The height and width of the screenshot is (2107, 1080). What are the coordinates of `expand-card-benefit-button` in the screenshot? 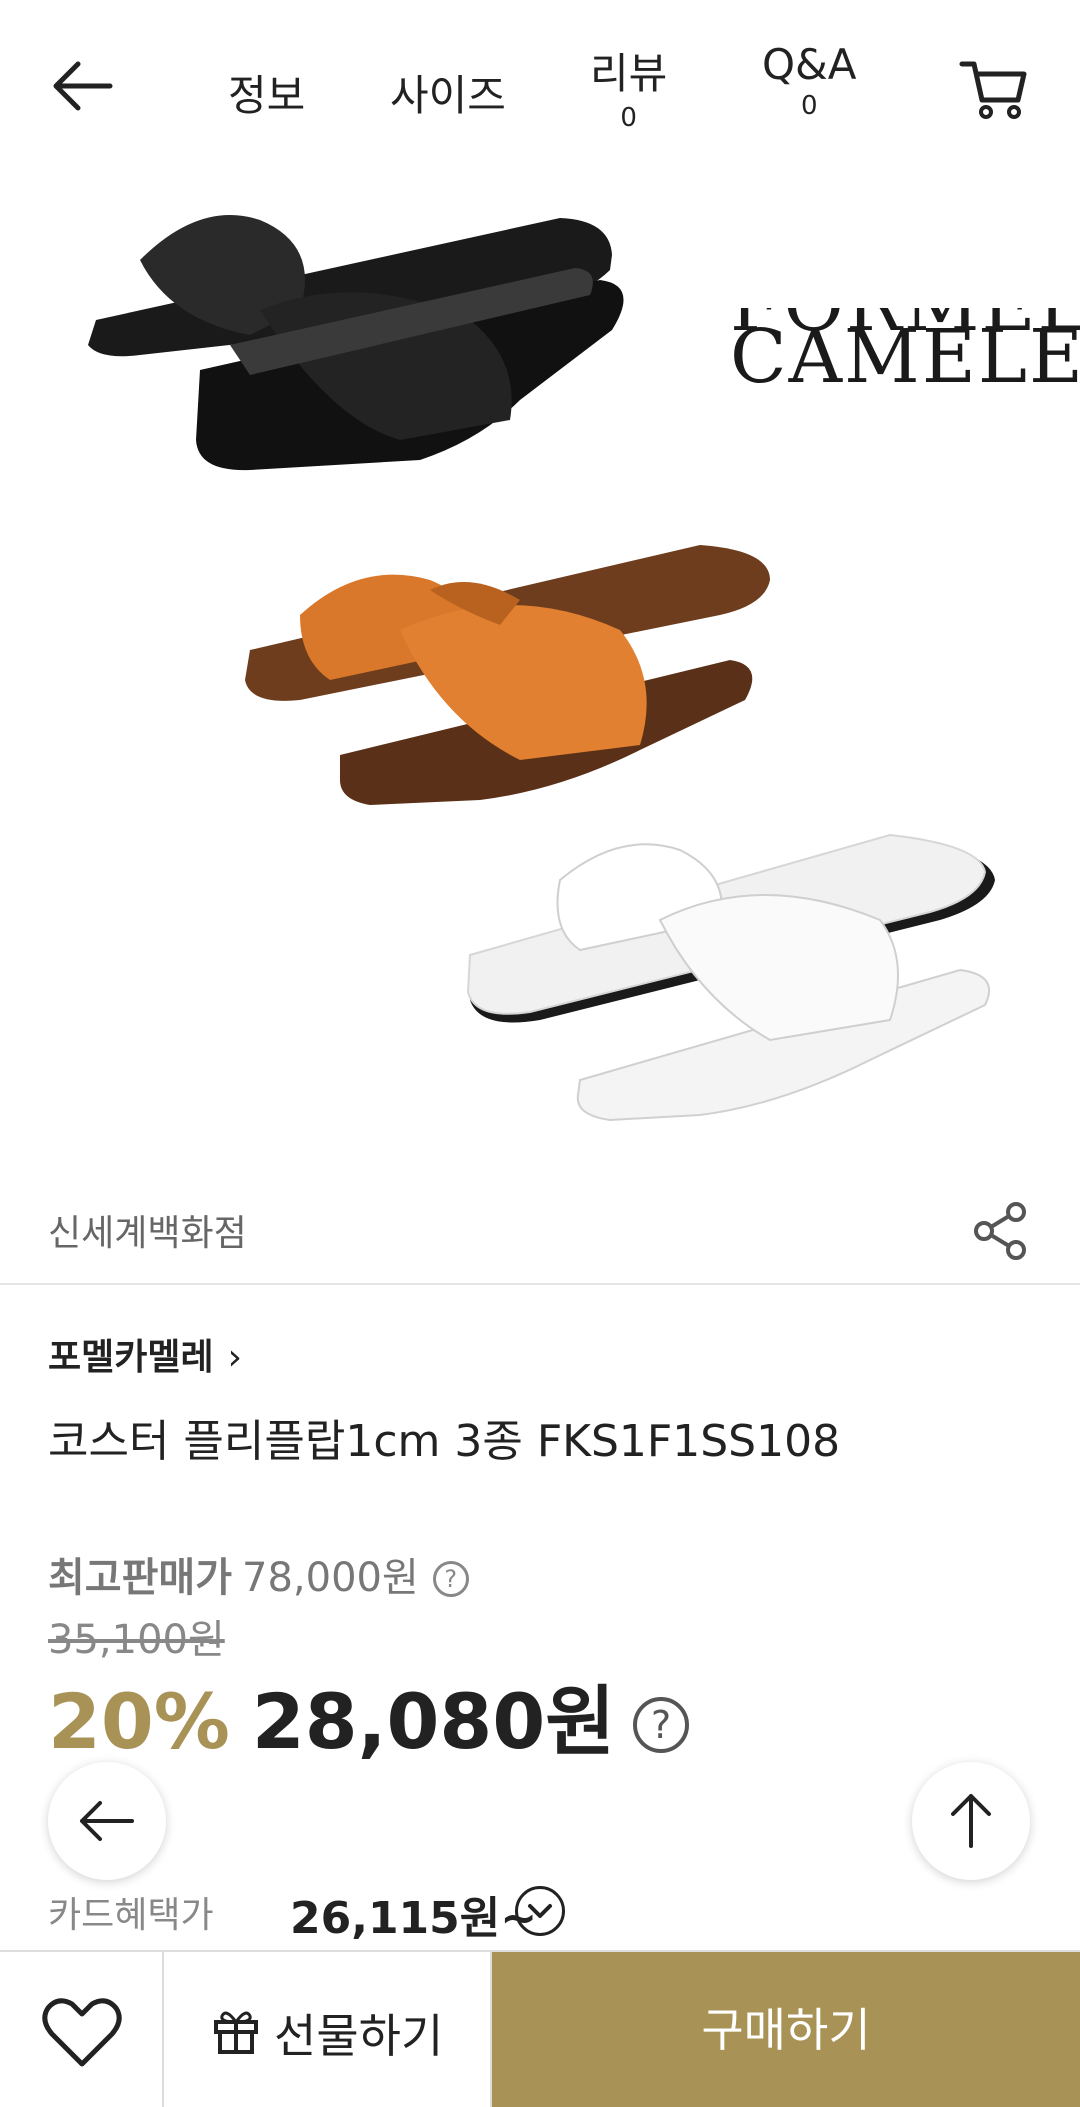 It's located at (540, 1911).